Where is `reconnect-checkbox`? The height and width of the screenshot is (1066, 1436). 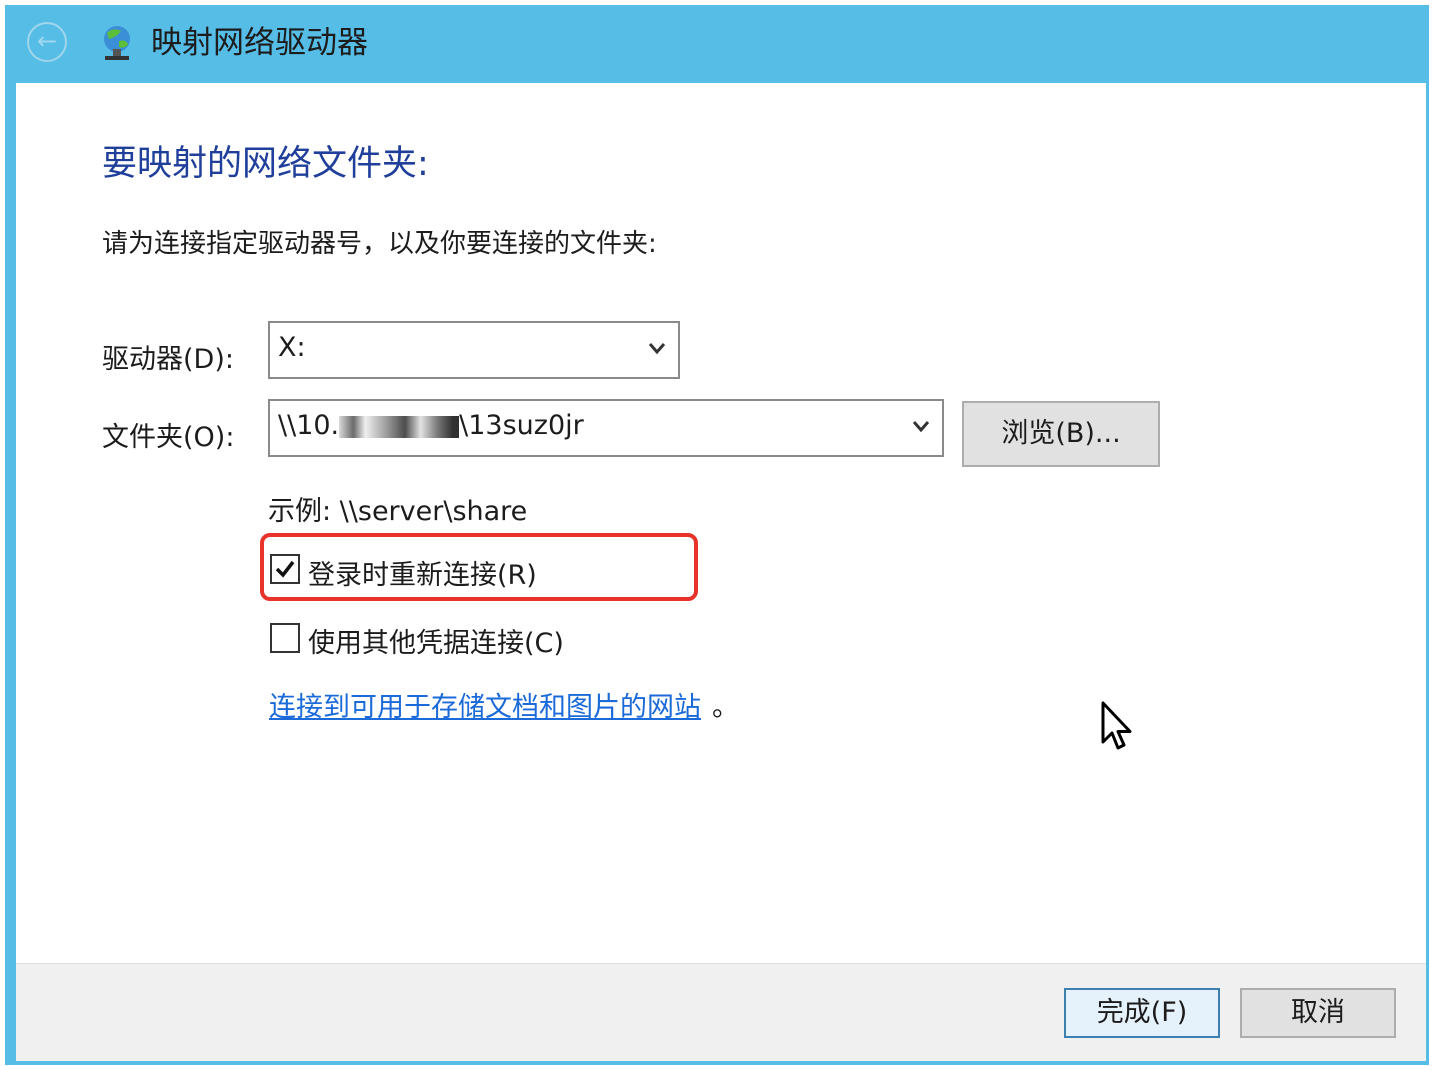
reconnect-checkbox is located at coordinates (285, 569).